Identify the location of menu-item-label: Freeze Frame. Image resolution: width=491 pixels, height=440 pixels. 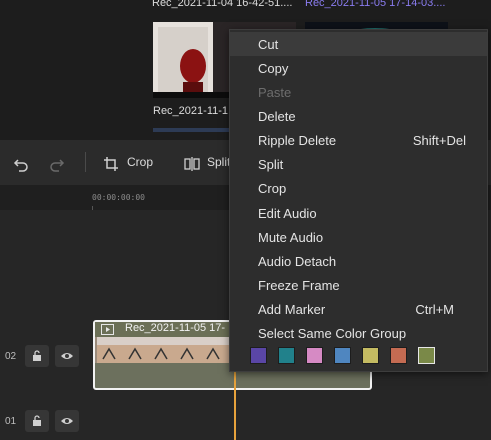
(299, 285).